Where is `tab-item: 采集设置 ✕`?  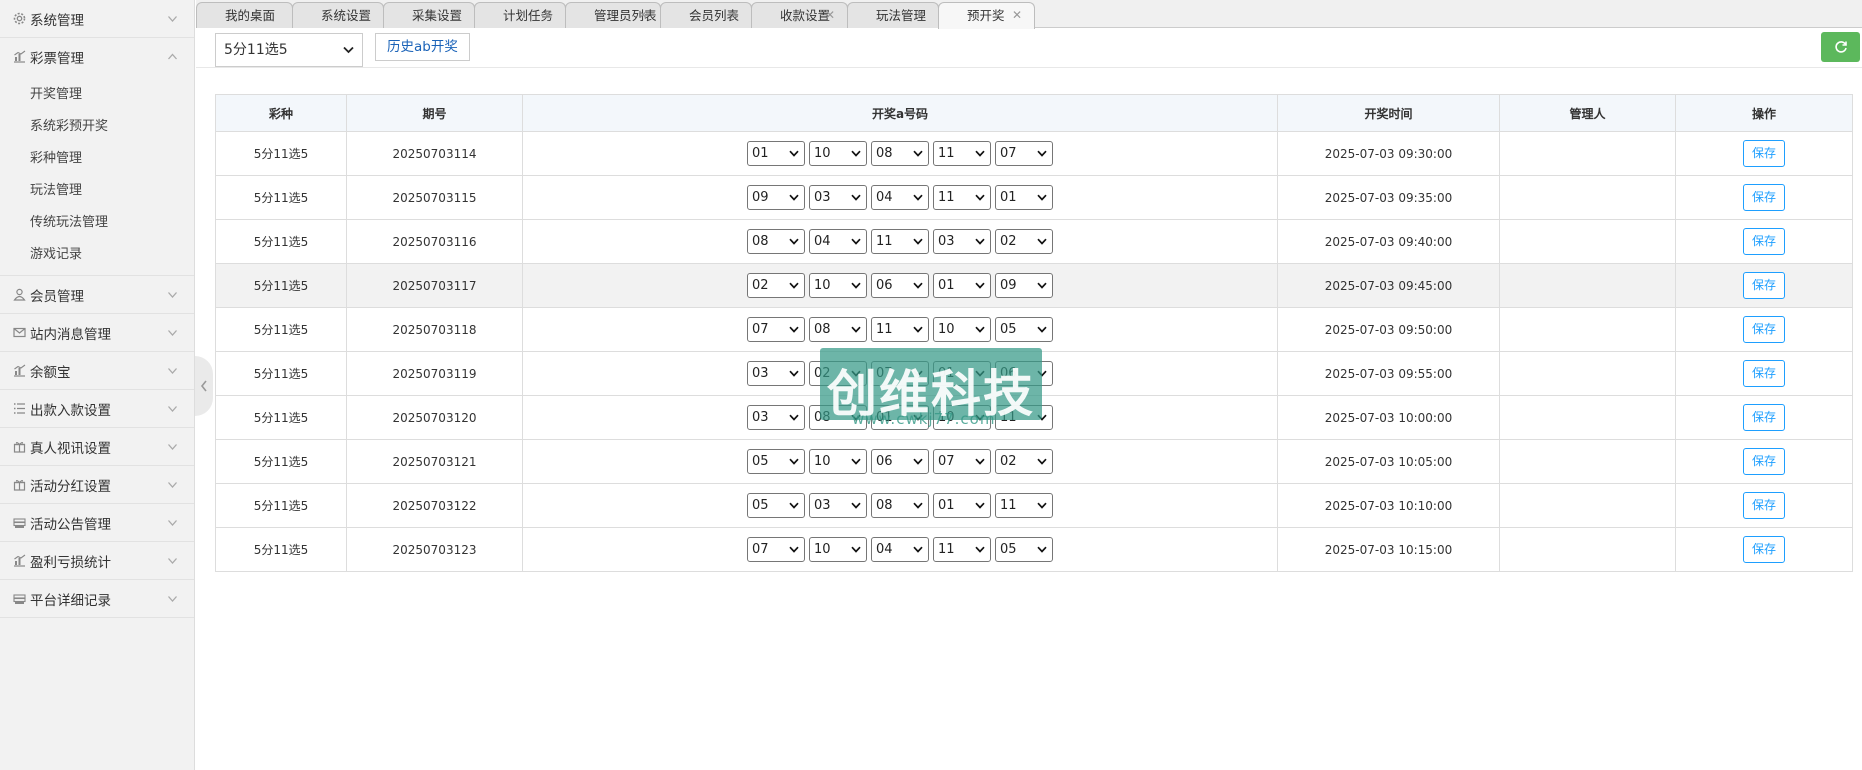
tab-item: 采集设置 ✕ is located at coordinates (429, 15).